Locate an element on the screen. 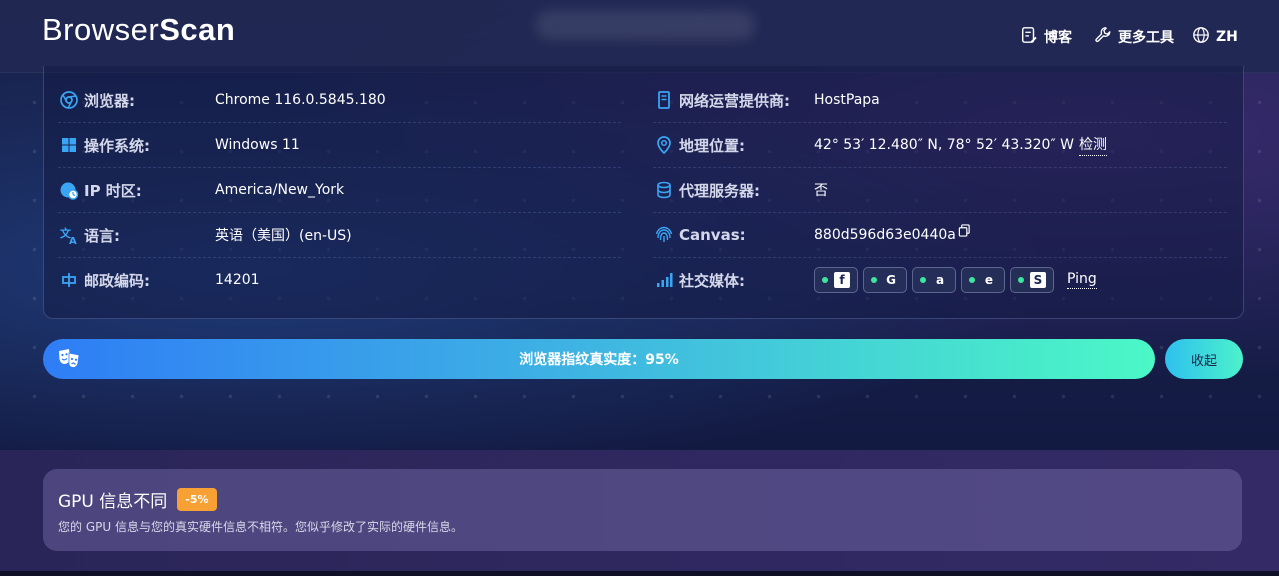  nav-more-tools: 更多工具 is located at coordinates (1134, 37).